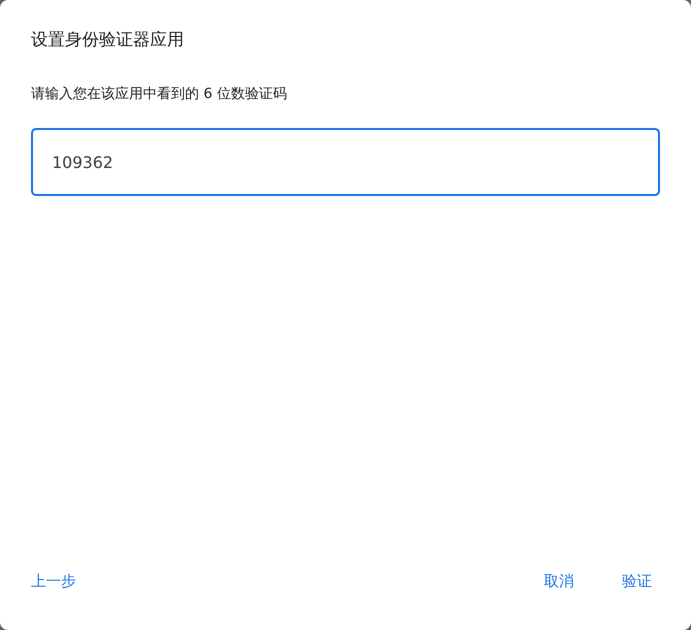  Describe the element at coordinates (159, 94) in the screenshot. I see `prompt-text: 请输入您在该应用中看到的 6 位数验证码` at that location.